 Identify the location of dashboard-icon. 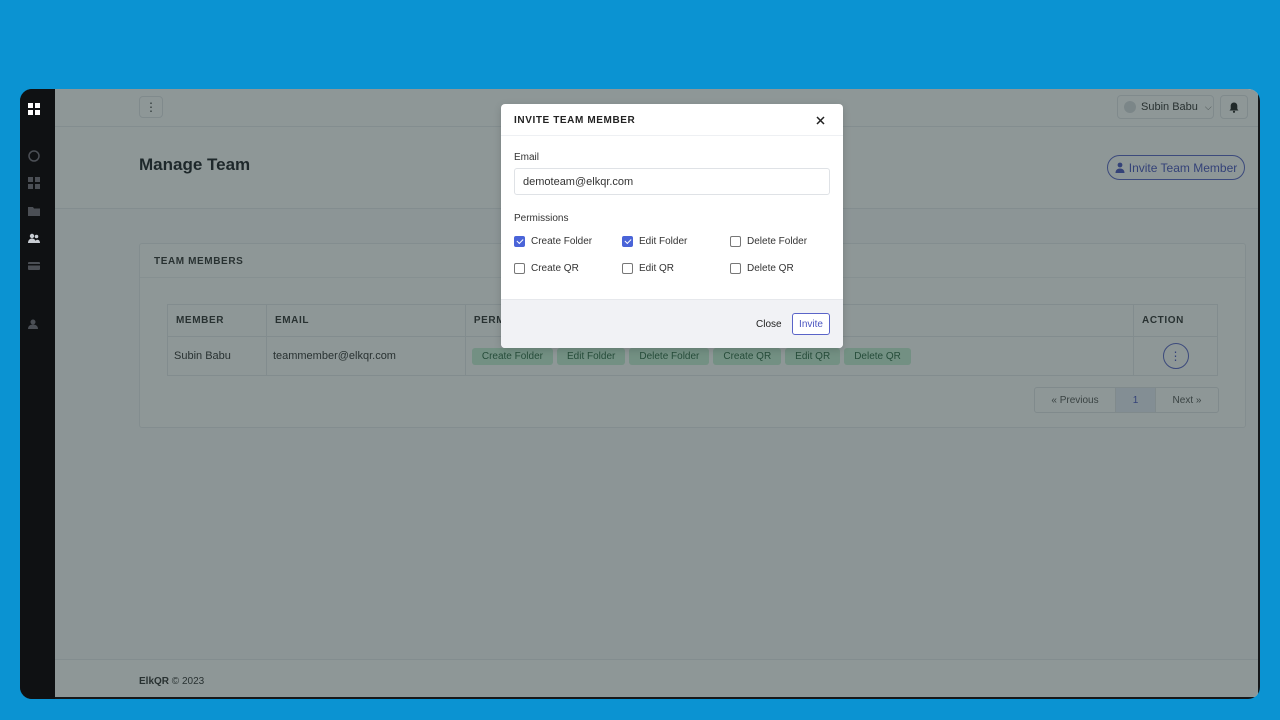
(33, 155).